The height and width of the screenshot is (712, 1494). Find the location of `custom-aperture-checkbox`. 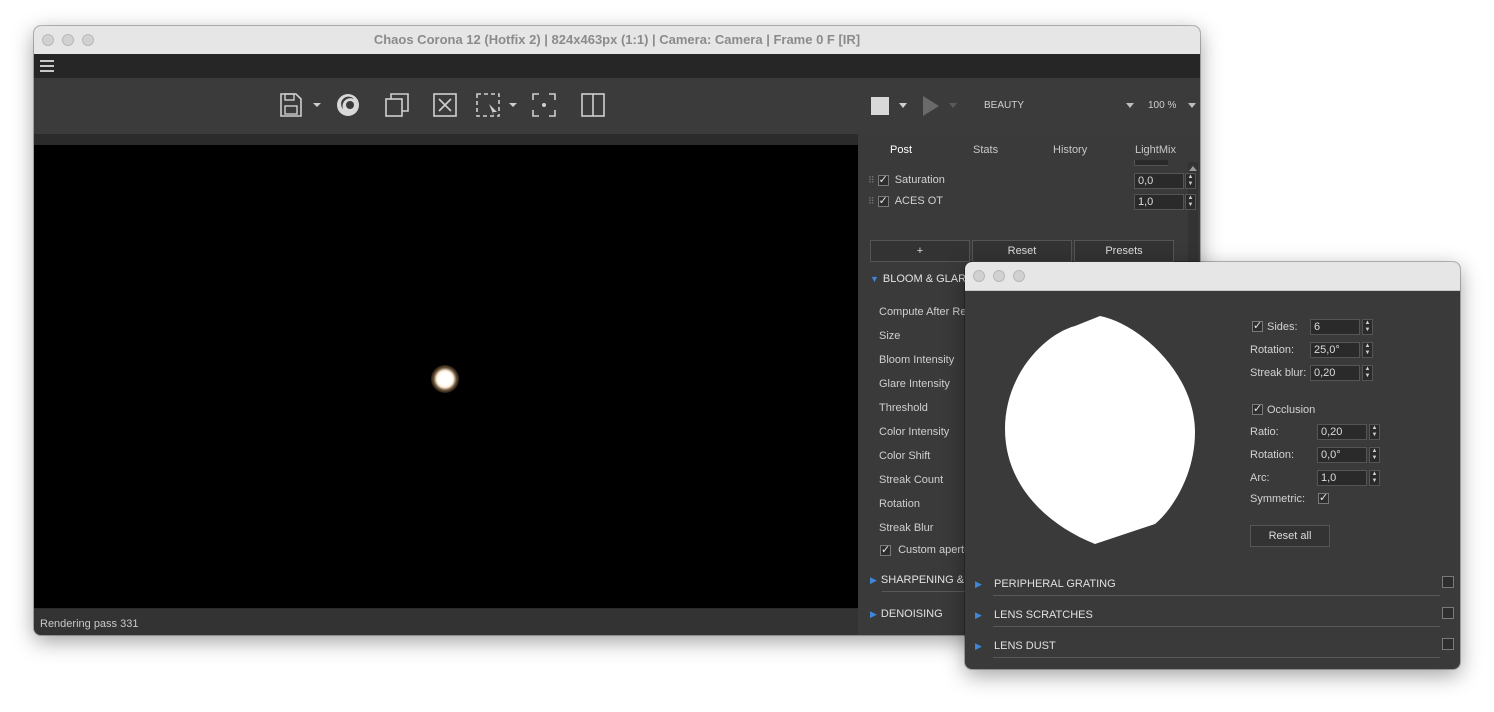

custom-aperture-checkbox is located at coordinates (885, 549).